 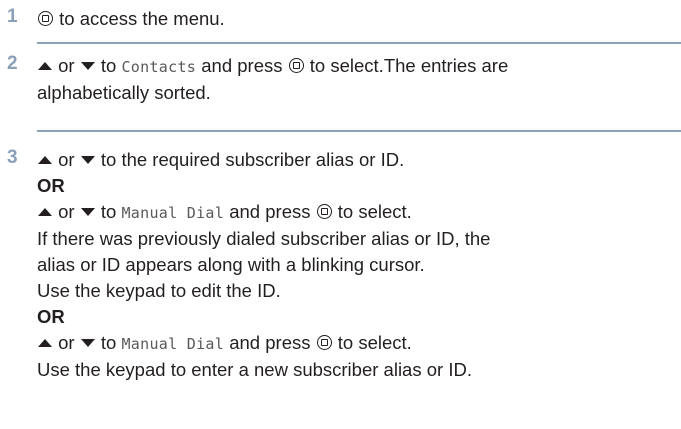 I want to click on step-2-line-2: alphabetically sorted., so click(x=124, y=92).